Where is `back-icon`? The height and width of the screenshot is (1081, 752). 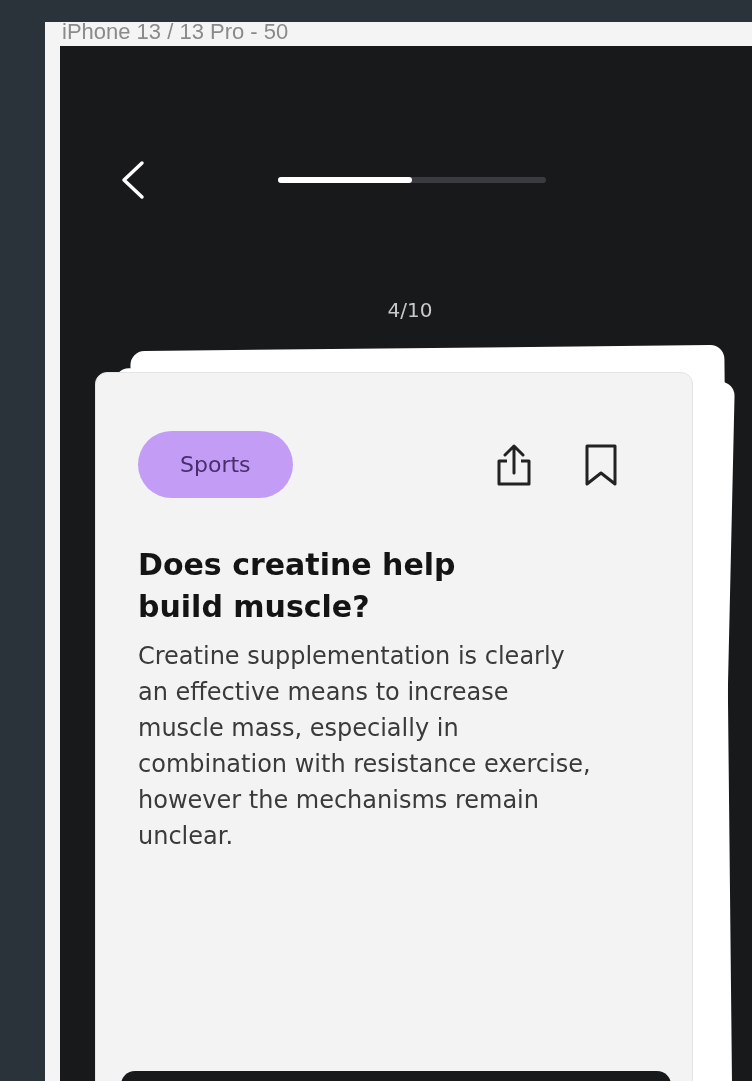 back-icon is located at coordinates (133, 180).